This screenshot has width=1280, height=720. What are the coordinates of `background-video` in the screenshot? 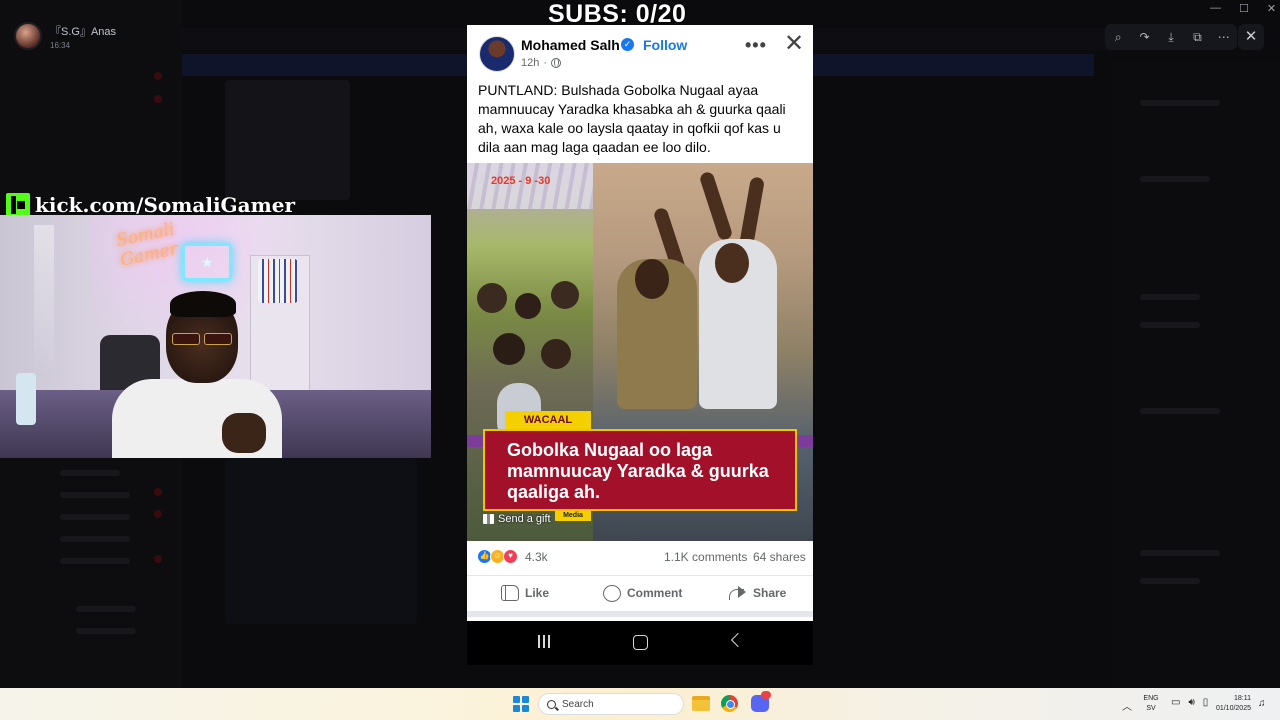 It's located at (321, 541).